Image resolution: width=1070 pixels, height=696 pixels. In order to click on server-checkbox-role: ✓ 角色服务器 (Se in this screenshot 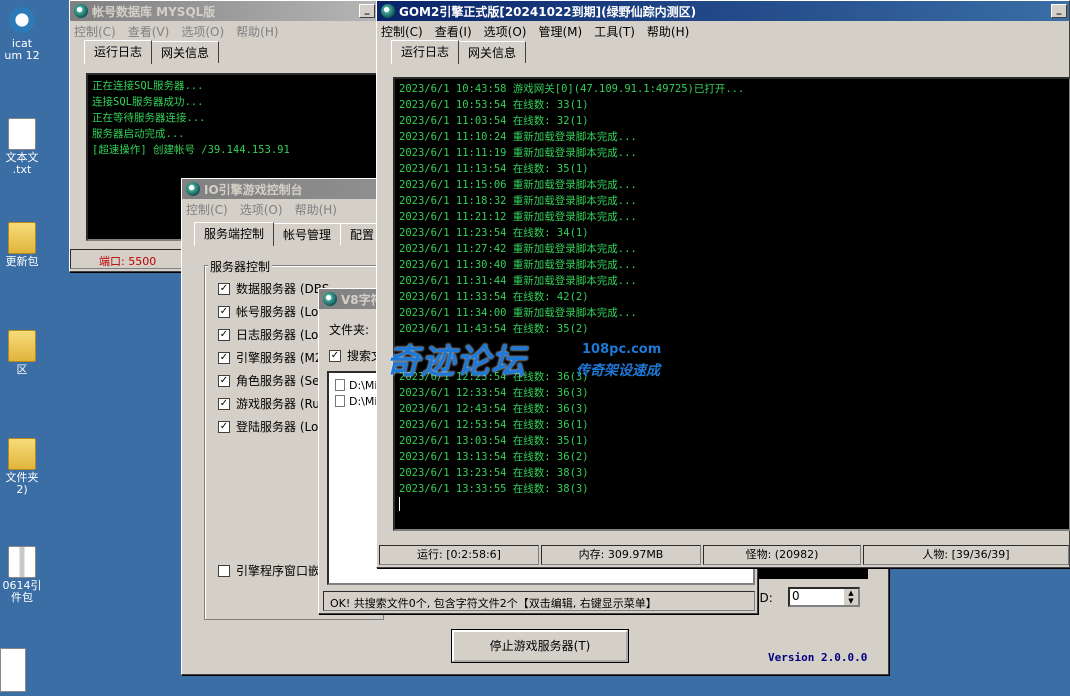, I will do `click(269, 380)`.